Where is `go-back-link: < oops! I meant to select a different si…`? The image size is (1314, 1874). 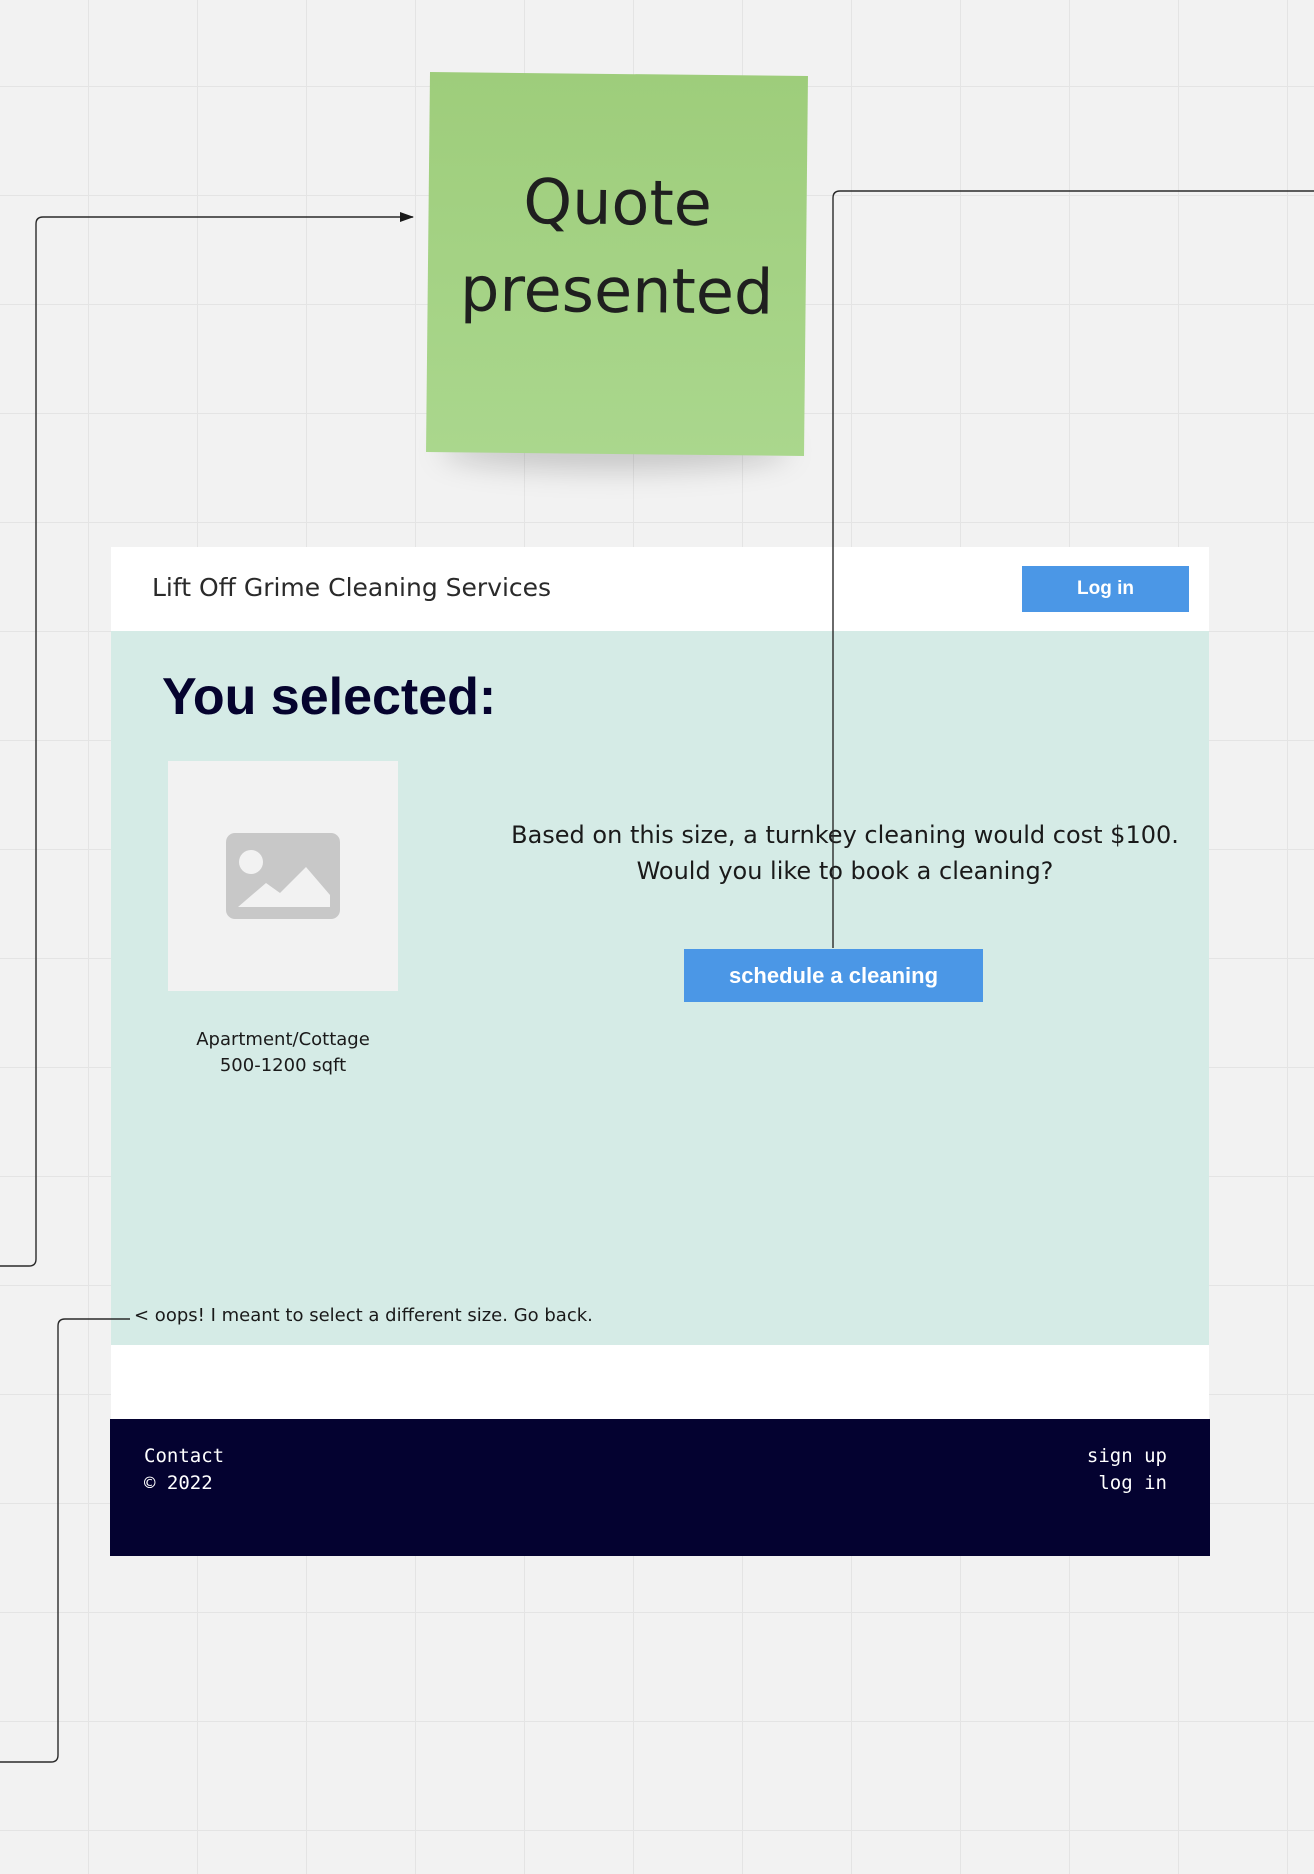 go-back-link: < oops! I meant to select a different si… is located at coordinates (363, 1315).